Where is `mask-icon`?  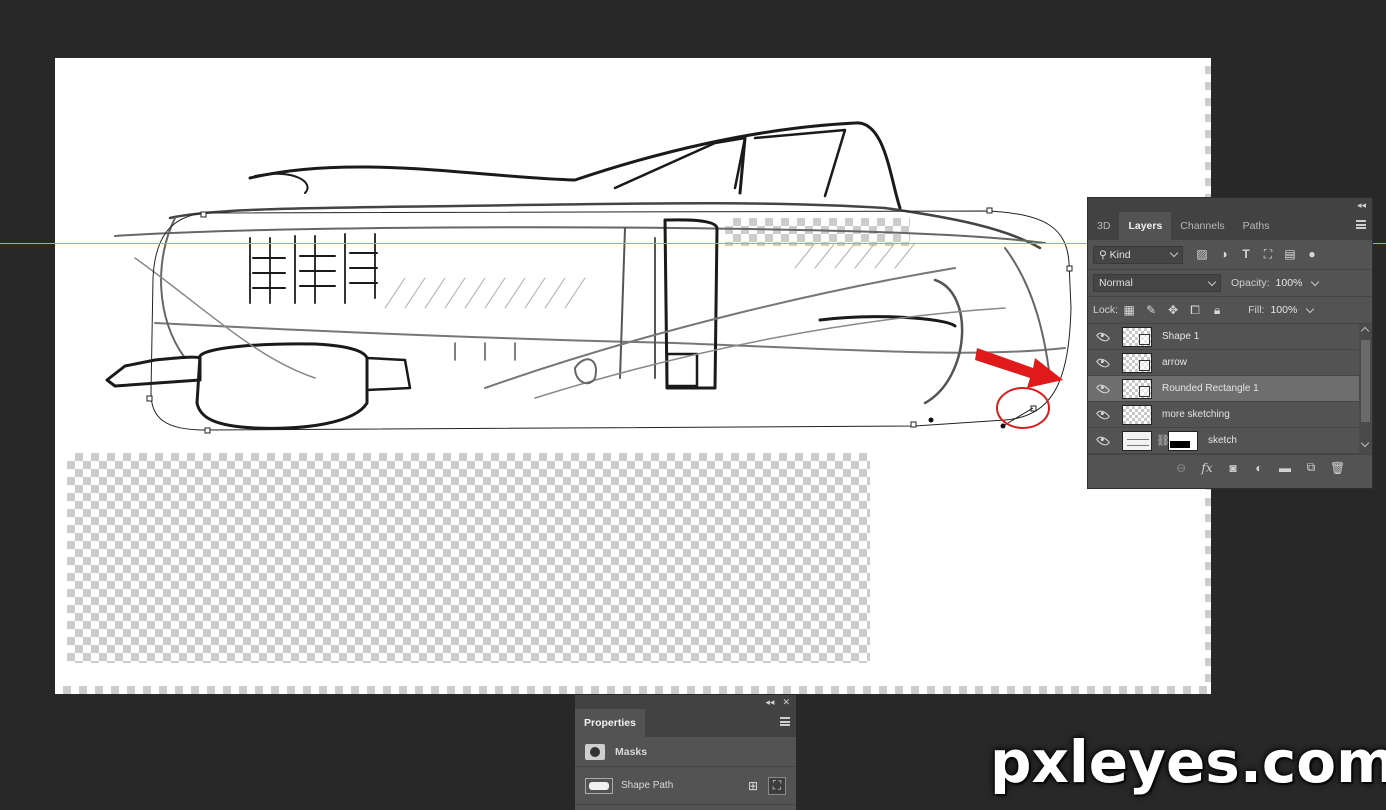
mask-icon is located at coordinates (595, 751).